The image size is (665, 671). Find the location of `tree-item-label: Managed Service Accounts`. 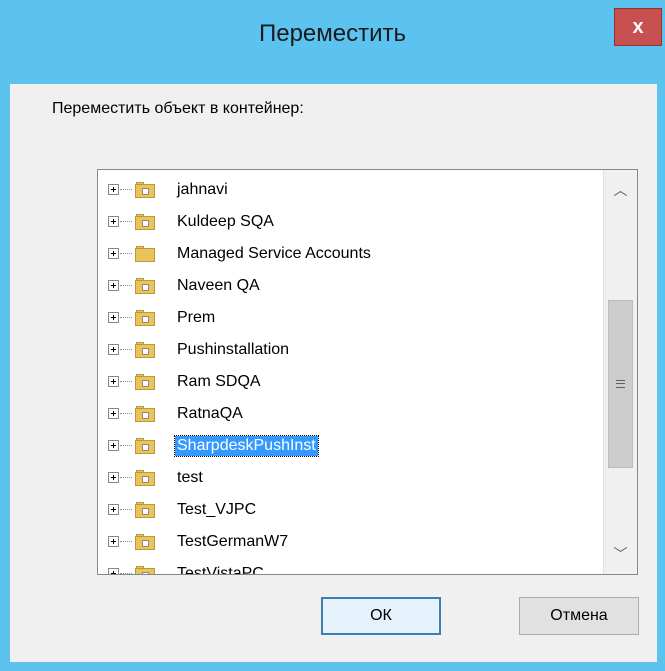

tree-item-label: Managed Service Accounts is located at coordinates (274, 254).